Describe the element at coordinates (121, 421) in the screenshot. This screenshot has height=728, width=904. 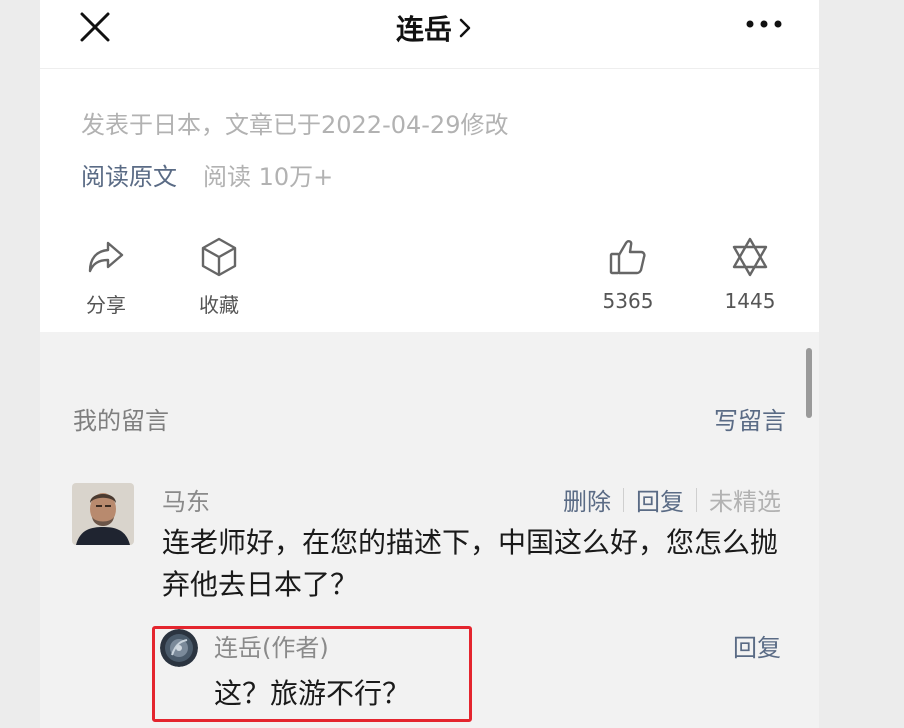
I see `my-comments-title: 我的留言` at that location.